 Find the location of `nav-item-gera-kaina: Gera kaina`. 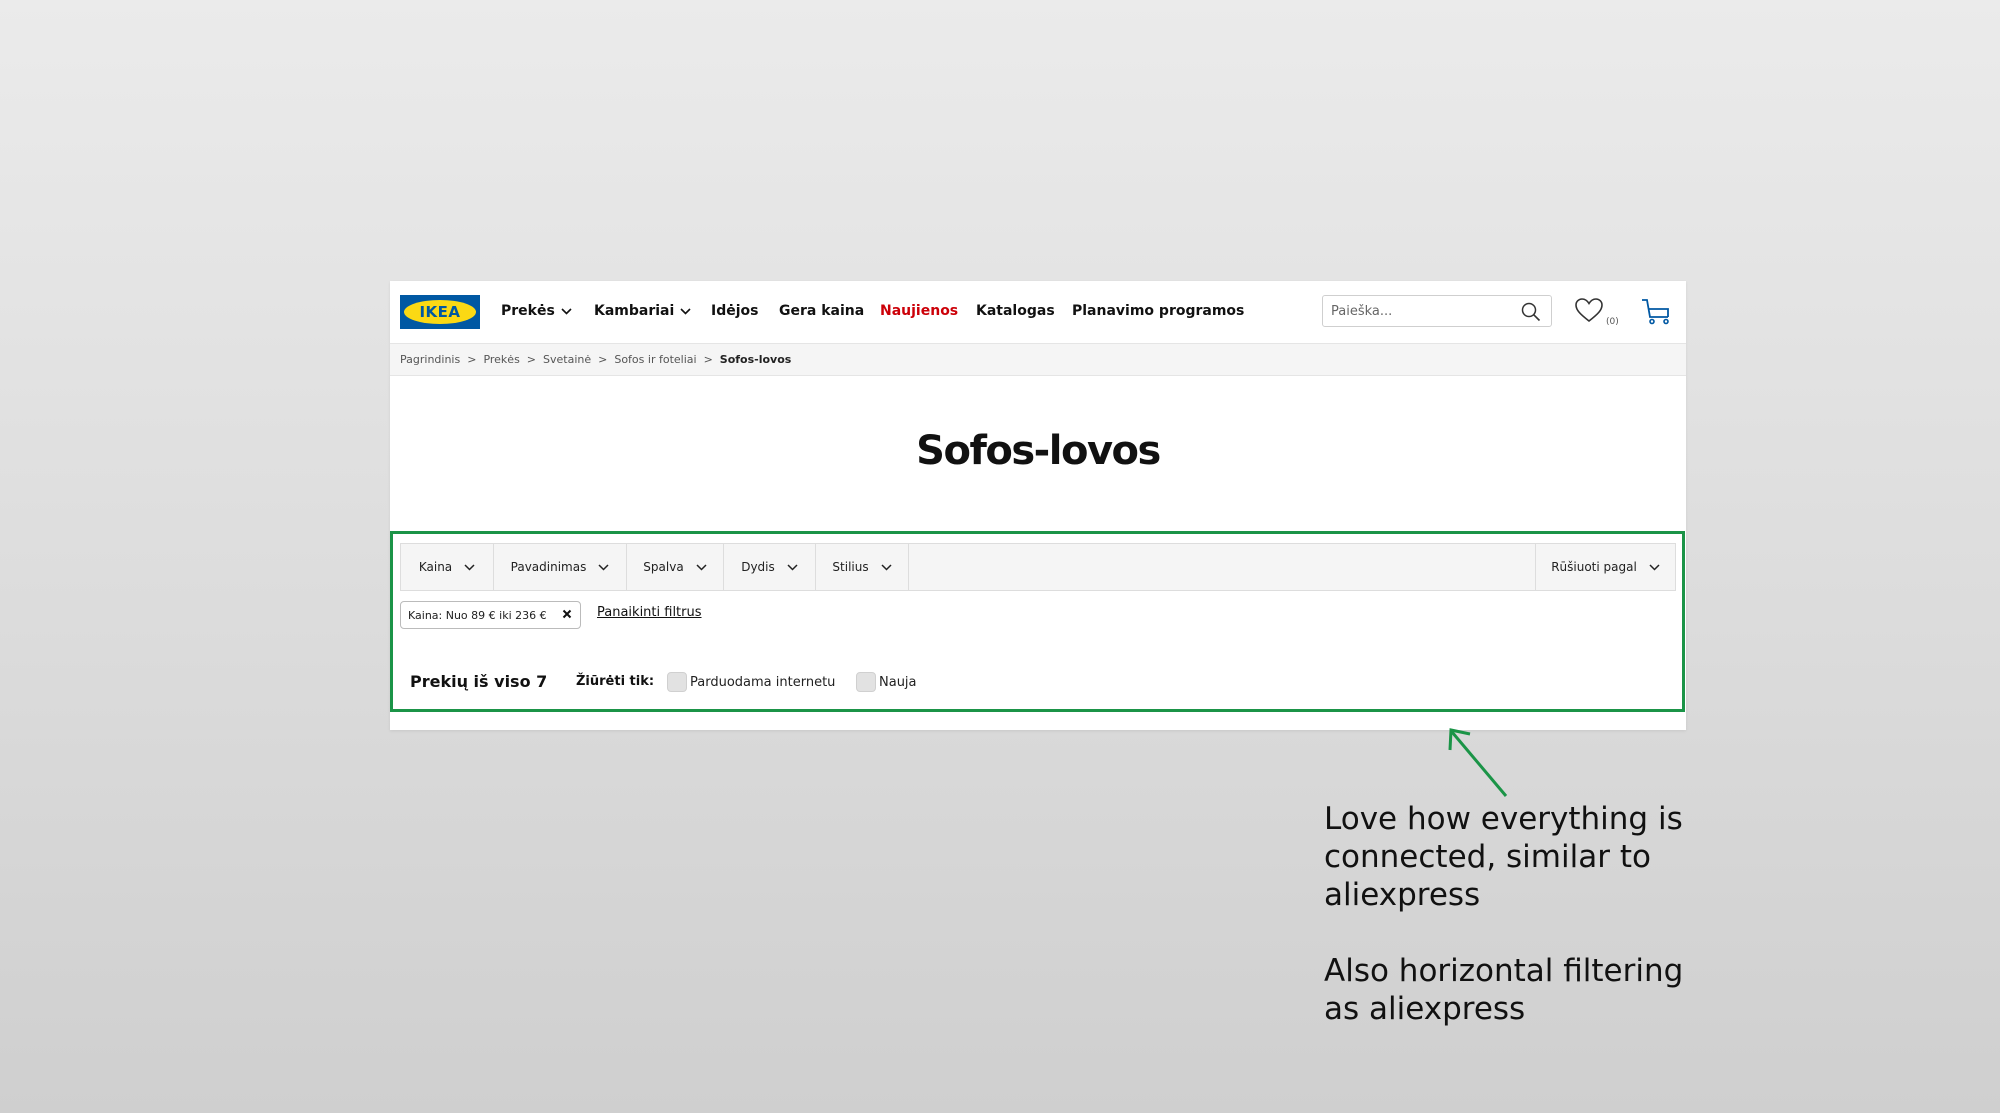

nav-item-gera-kaina: Gera kaina is located at coordinates (821, 311).